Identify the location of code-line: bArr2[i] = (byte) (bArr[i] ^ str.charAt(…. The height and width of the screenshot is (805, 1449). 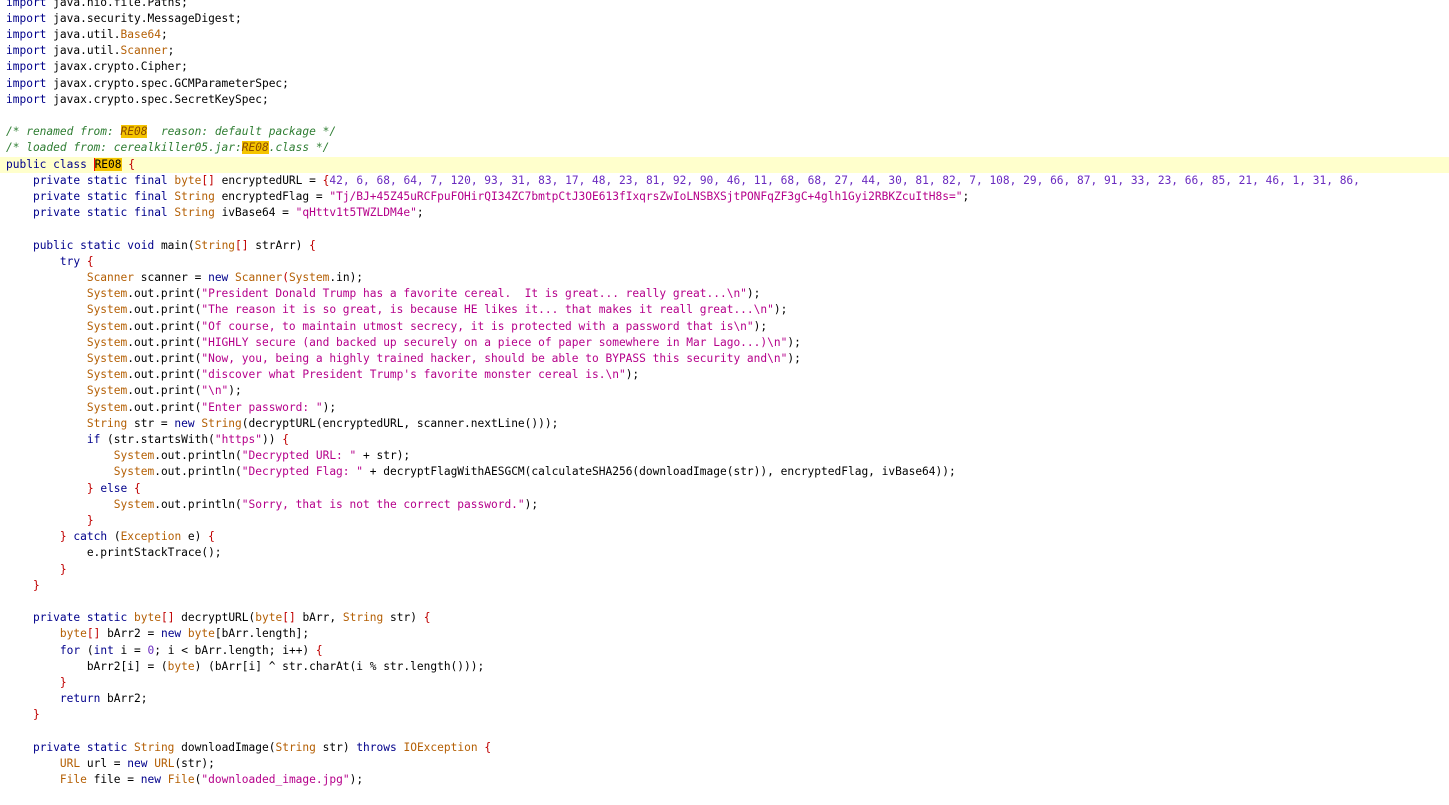
(724, 667).